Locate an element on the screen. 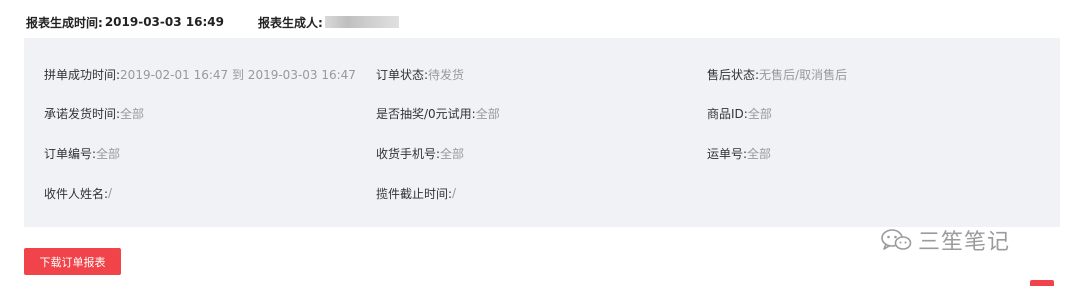 The width and height of the screenshot is (1080, 286). filter-order-number: 订单编号: 全部 is located at coordinates (82, 153).